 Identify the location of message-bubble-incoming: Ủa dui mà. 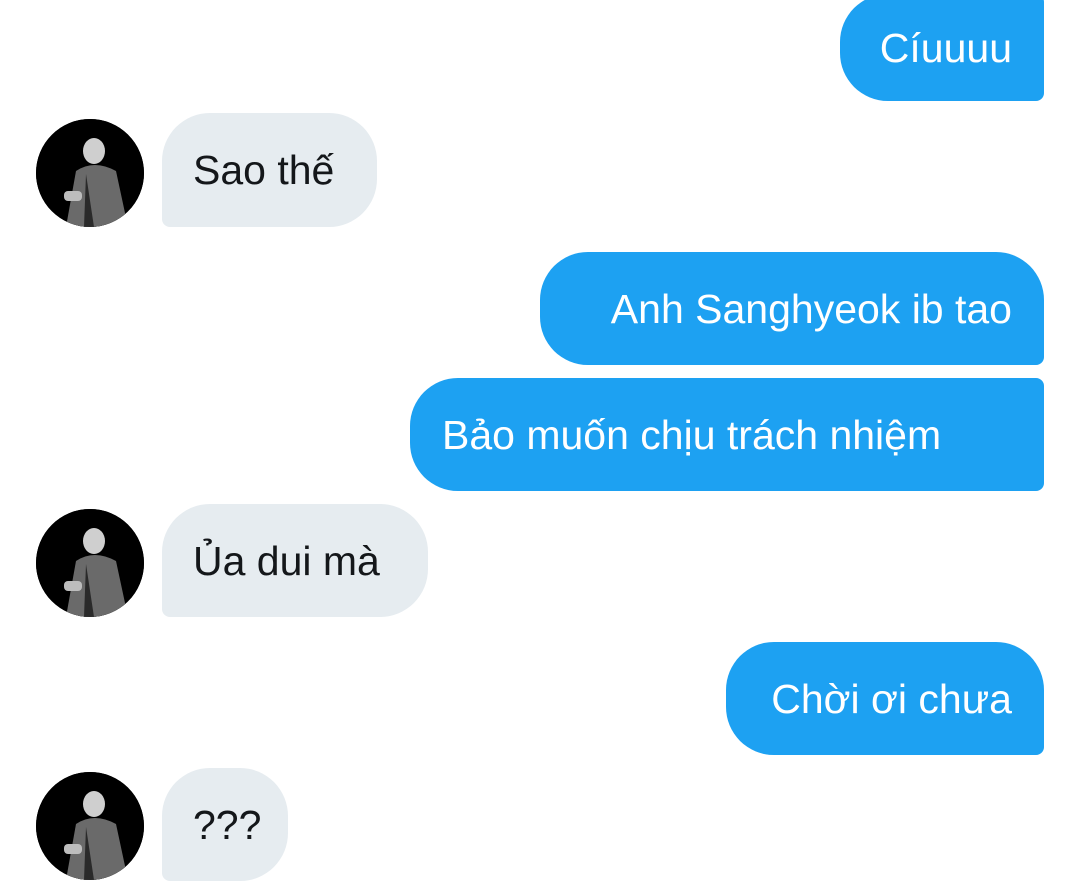
(295, 560).